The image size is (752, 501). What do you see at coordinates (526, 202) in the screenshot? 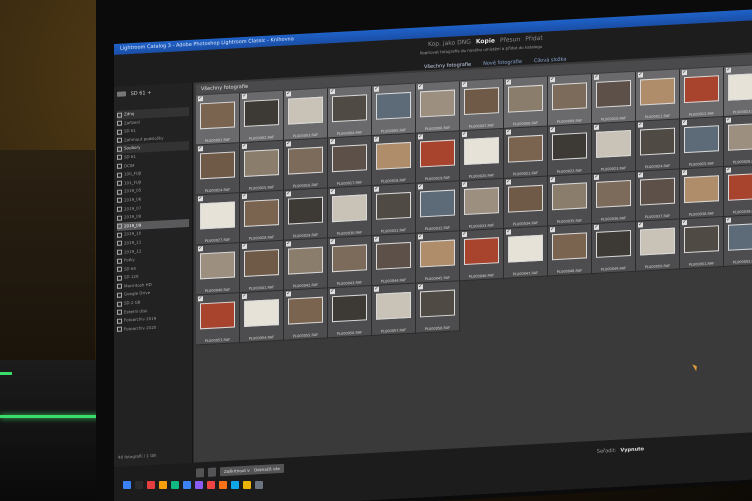
I see `photo-cell: ✓ PLU00034.RAF` at bounding box center [526, 202].